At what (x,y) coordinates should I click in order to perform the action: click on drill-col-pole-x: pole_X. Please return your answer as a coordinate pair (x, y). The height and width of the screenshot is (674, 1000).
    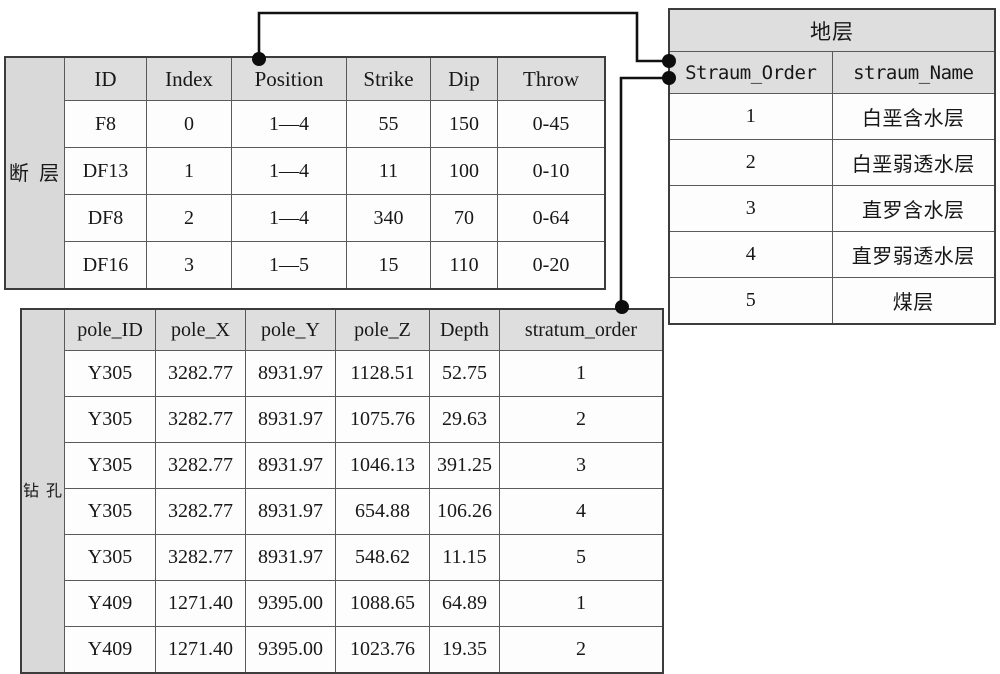
    Looking at the image, I should click on (200, 329).